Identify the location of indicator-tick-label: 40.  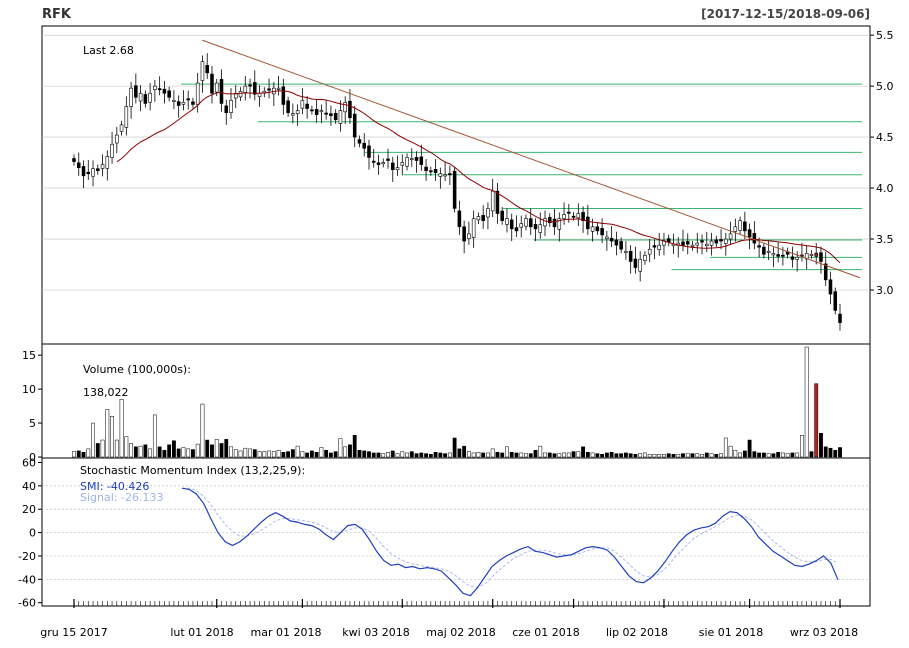
(29, 486).